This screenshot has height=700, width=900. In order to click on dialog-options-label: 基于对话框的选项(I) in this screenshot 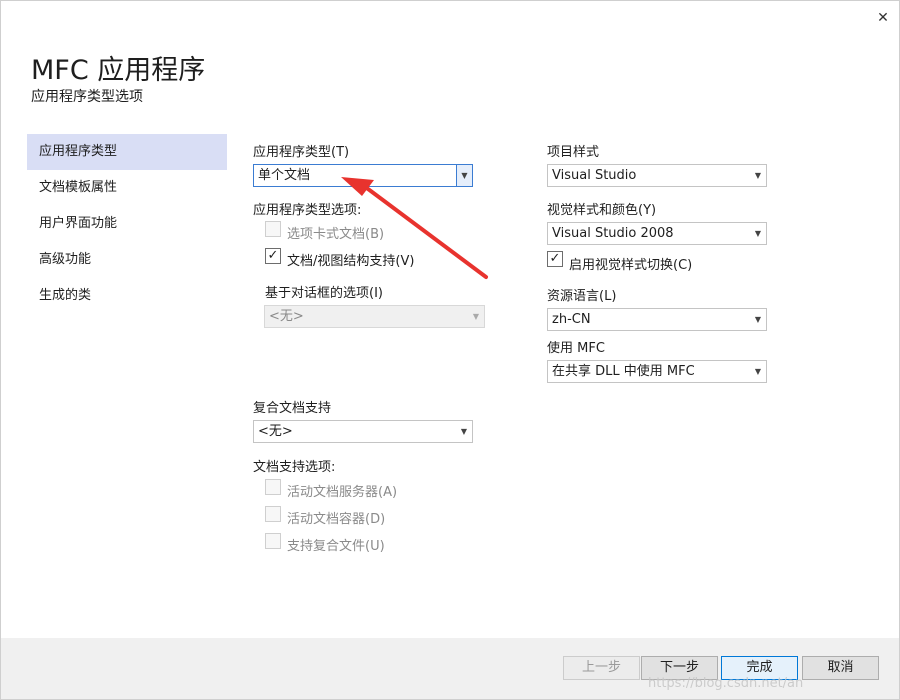, I will do `click(324, 293)`.